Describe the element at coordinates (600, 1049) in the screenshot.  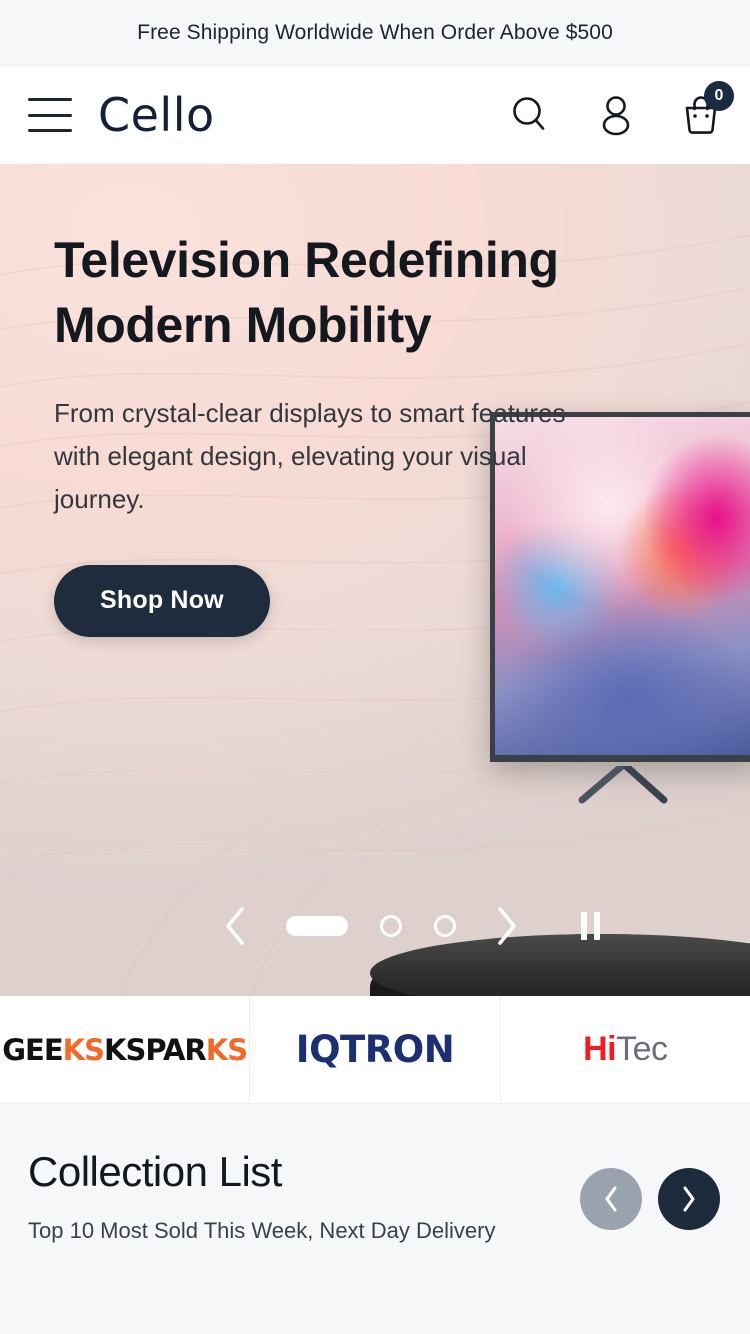
I see `logo-text-part: Hi` at that location.